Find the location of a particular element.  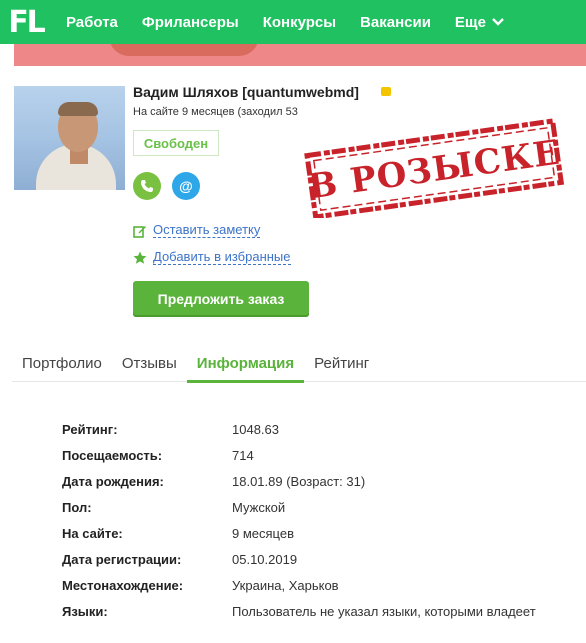

info-value: 714 is located at coordinates (243, 455).